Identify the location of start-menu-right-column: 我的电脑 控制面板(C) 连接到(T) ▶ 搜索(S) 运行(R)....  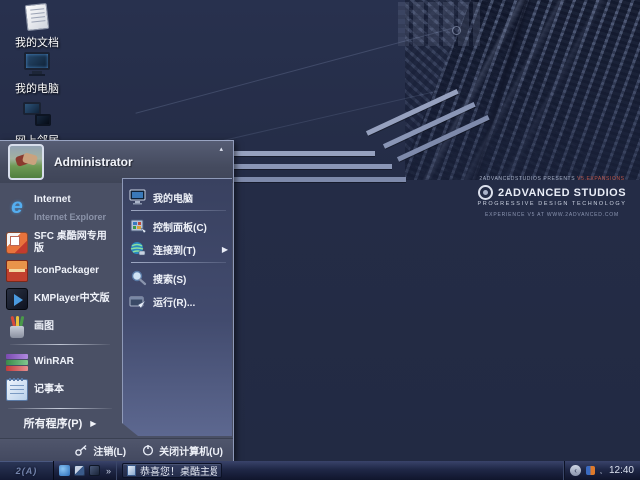
(177, 307).